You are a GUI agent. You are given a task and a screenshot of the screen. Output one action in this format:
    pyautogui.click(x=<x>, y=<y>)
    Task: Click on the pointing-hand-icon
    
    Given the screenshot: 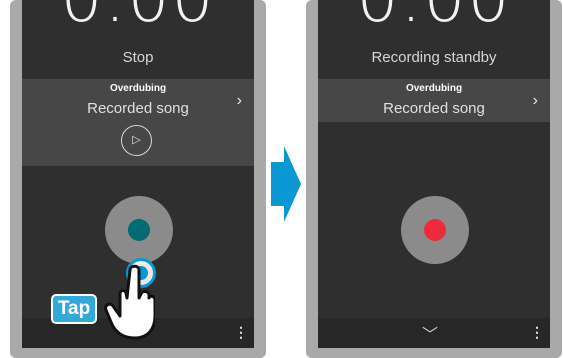 What is the action you would take?
    pyautogui.click(x=129, y=302)
    